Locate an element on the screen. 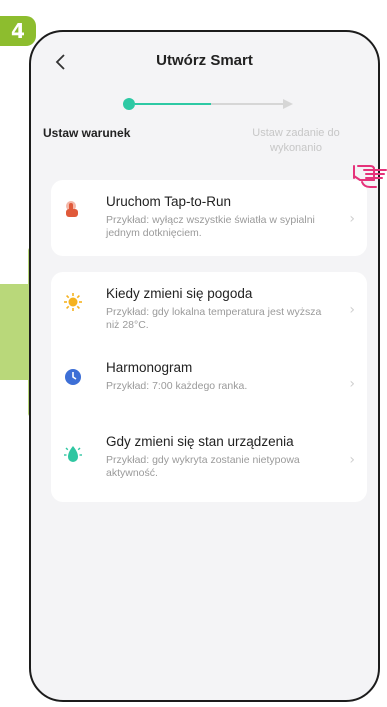 This screenshot has height=707, width=387. pointing-hand-icon is located at coordinates (370, 176).